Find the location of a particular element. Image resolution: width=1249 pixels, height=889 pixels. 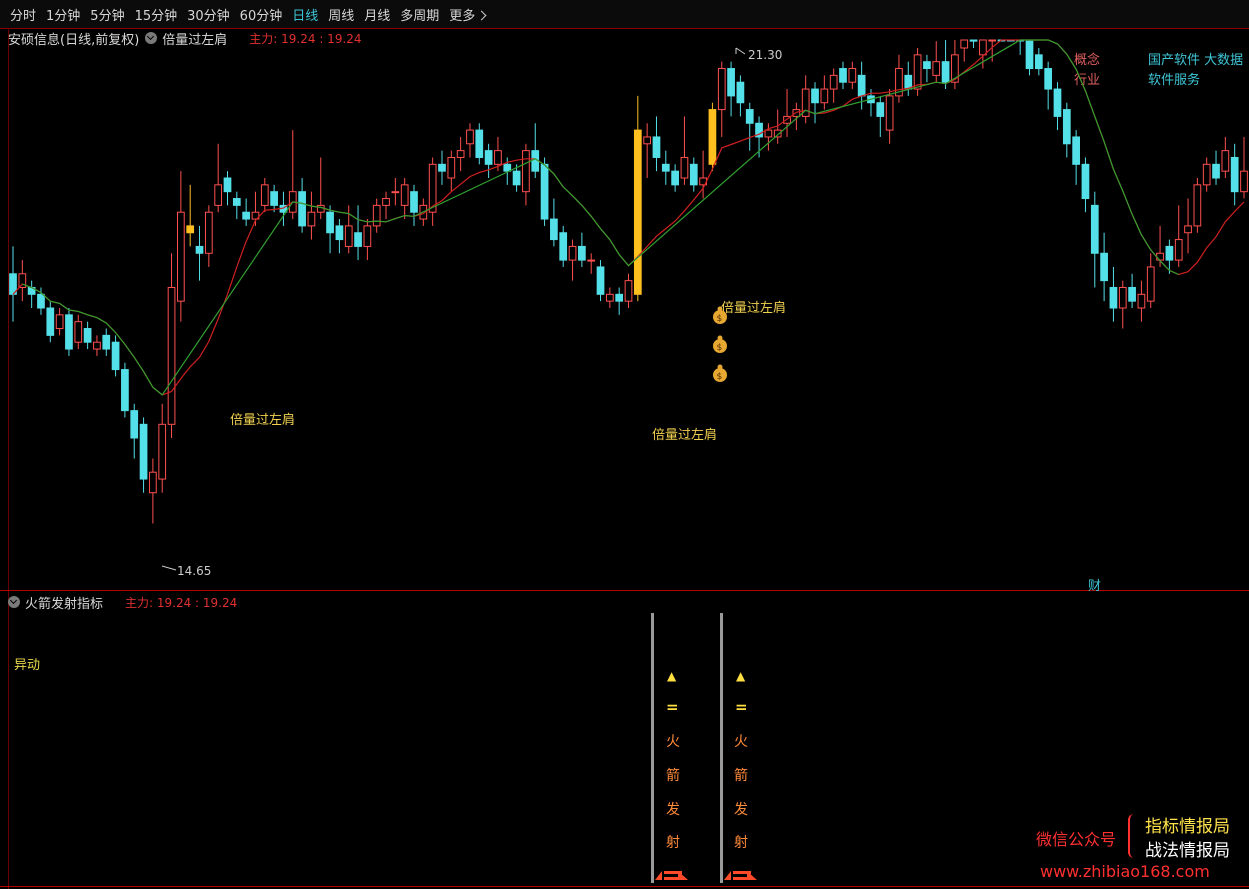

rocket-signal-1: ▲ = 火 箭 发 射 is located at coordinates (669, 748).